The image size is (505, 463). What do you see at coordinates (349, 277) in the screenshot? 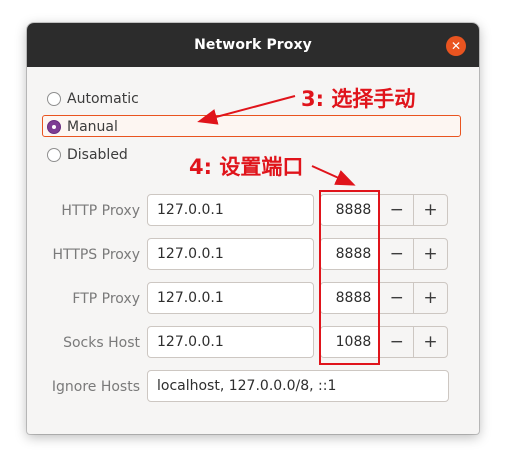
I see `annotation-port-highlight-box` at bounding box center [349, 277].